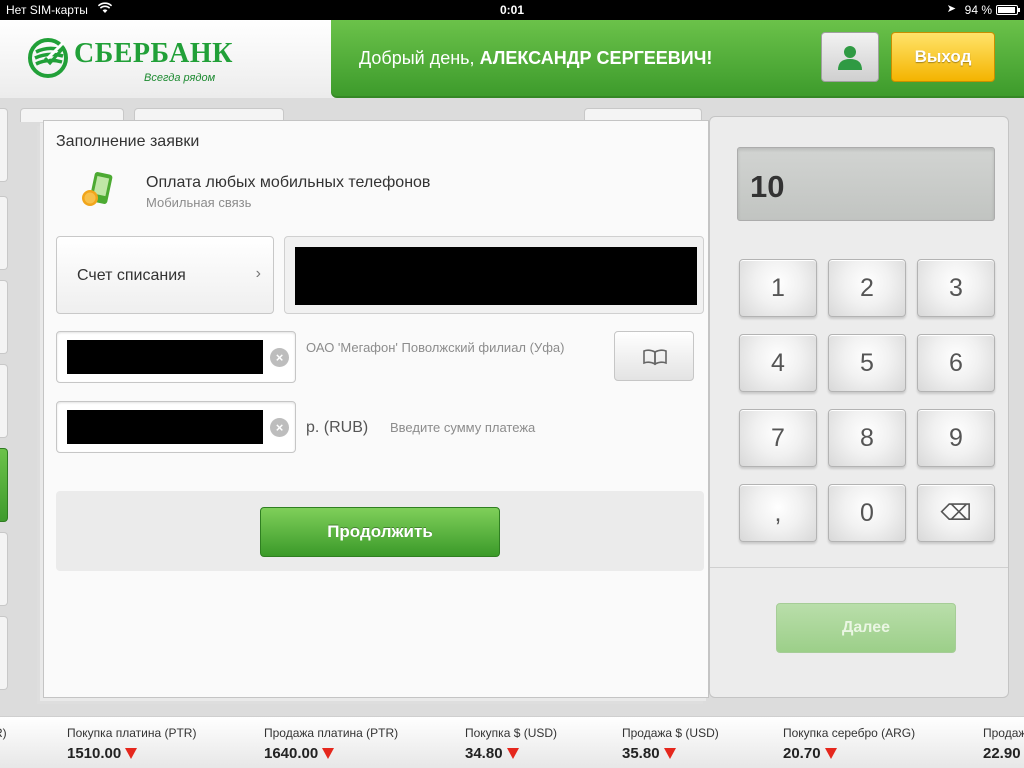 Image resolution: width=1024 pixels, height=768 pixels. I want to click on next-button: Далее, so click(866, 628).